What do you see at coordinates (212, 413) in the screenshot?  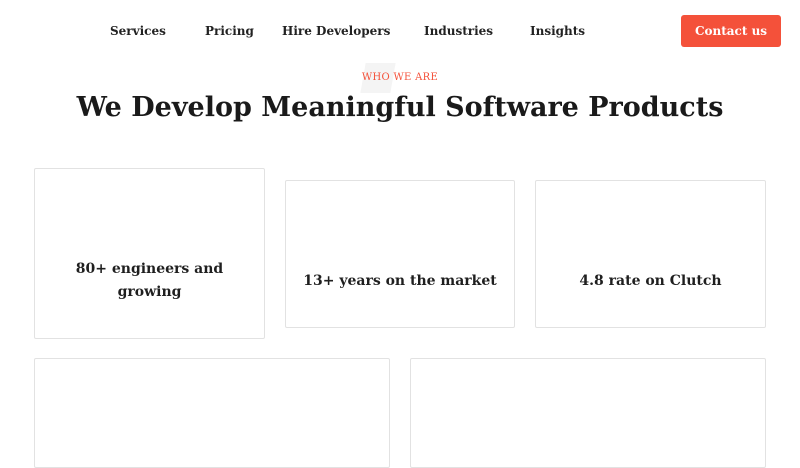 I see `stat-card-empty-left` at bounding box center [212, 413].